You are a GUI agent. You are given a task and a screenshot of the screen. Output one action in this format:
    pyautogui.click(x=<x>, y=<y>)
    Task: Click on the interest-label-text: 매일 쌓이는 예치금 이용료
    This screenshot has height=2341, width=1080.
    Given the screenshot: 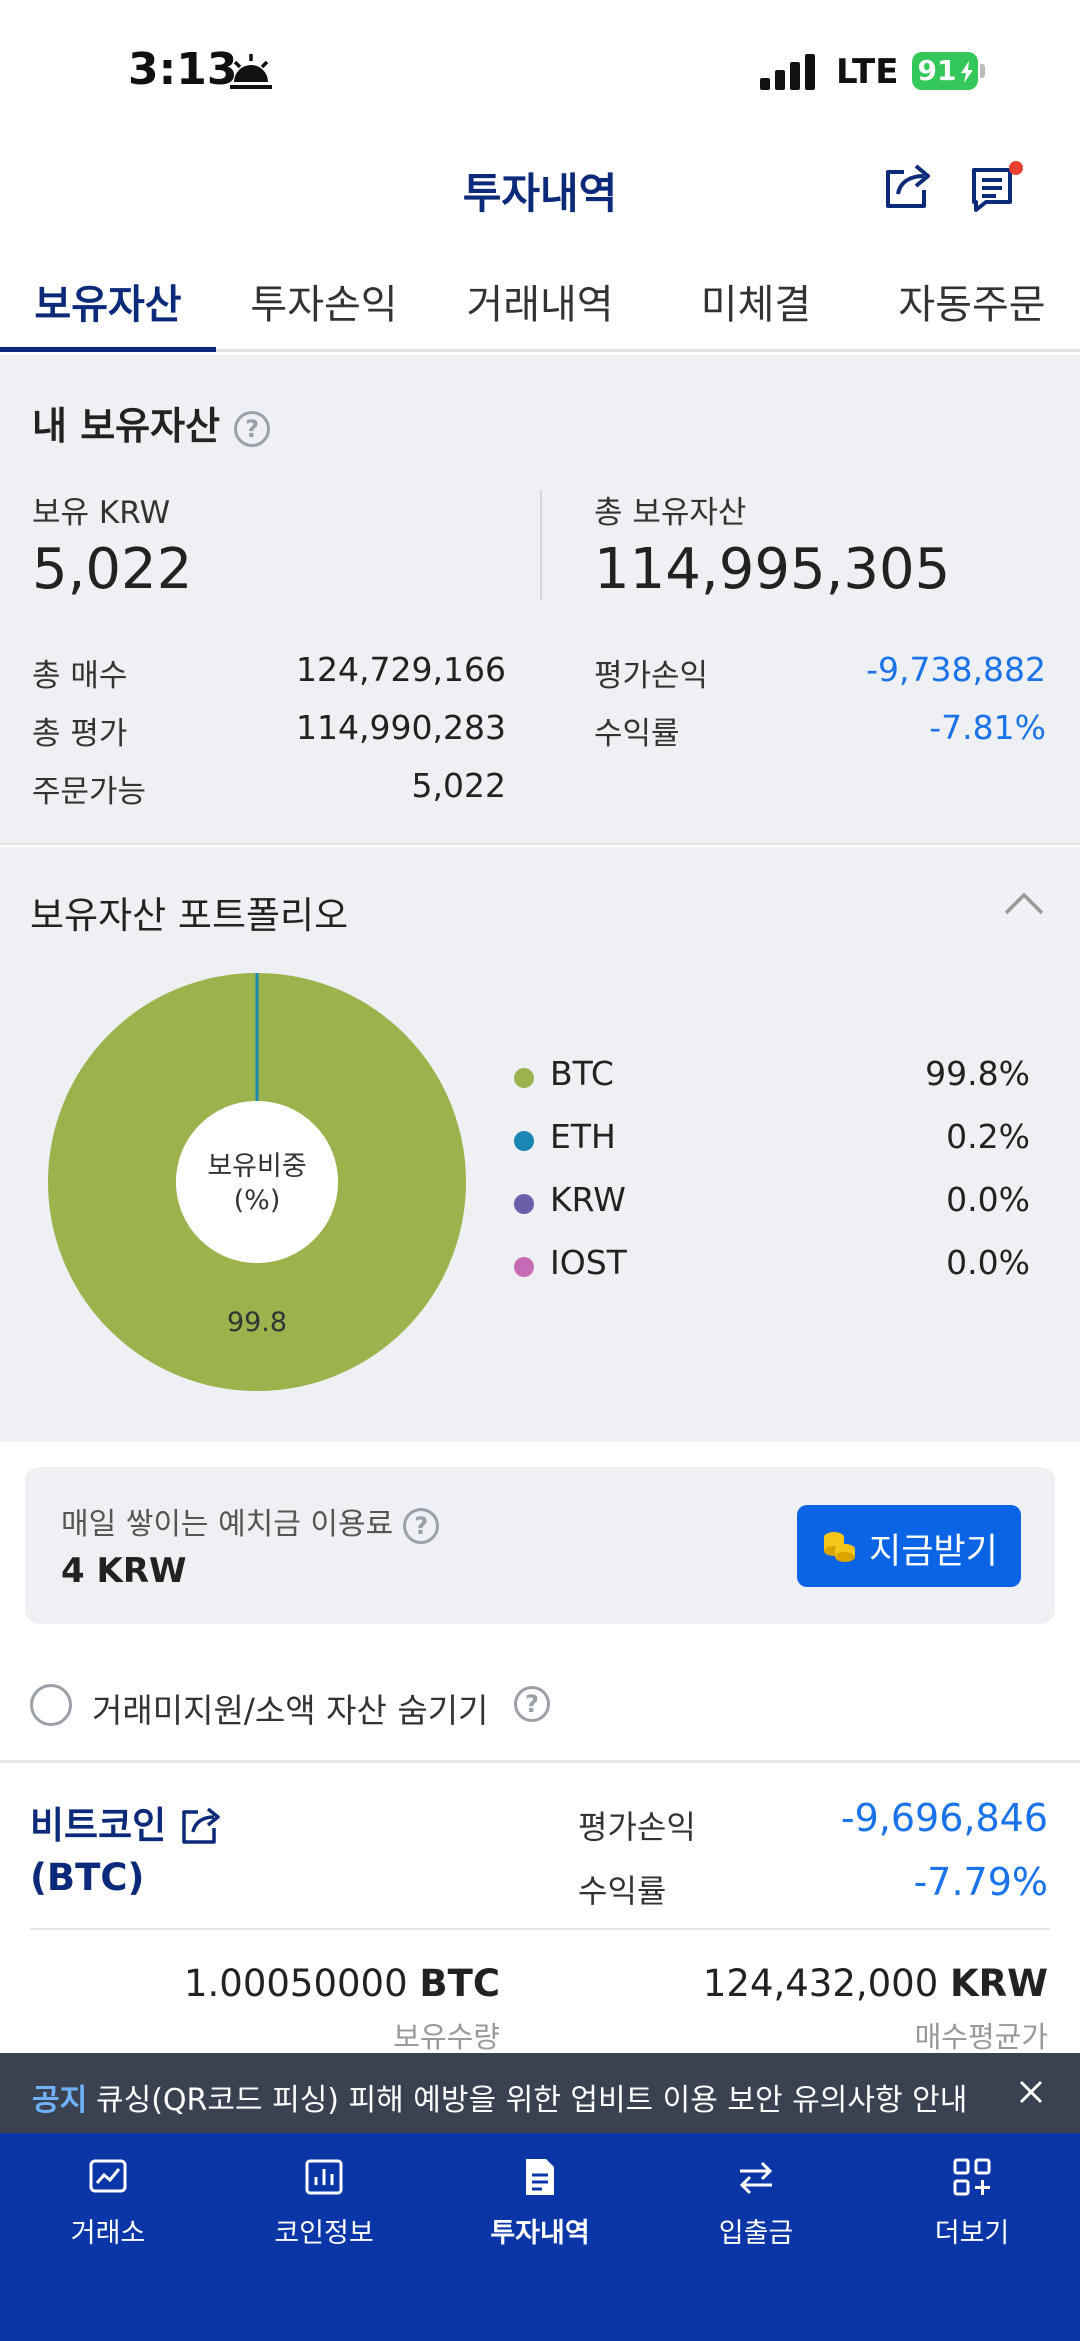 What is the action you would take?
    pyautogui.click(x=227, y=1524)
    